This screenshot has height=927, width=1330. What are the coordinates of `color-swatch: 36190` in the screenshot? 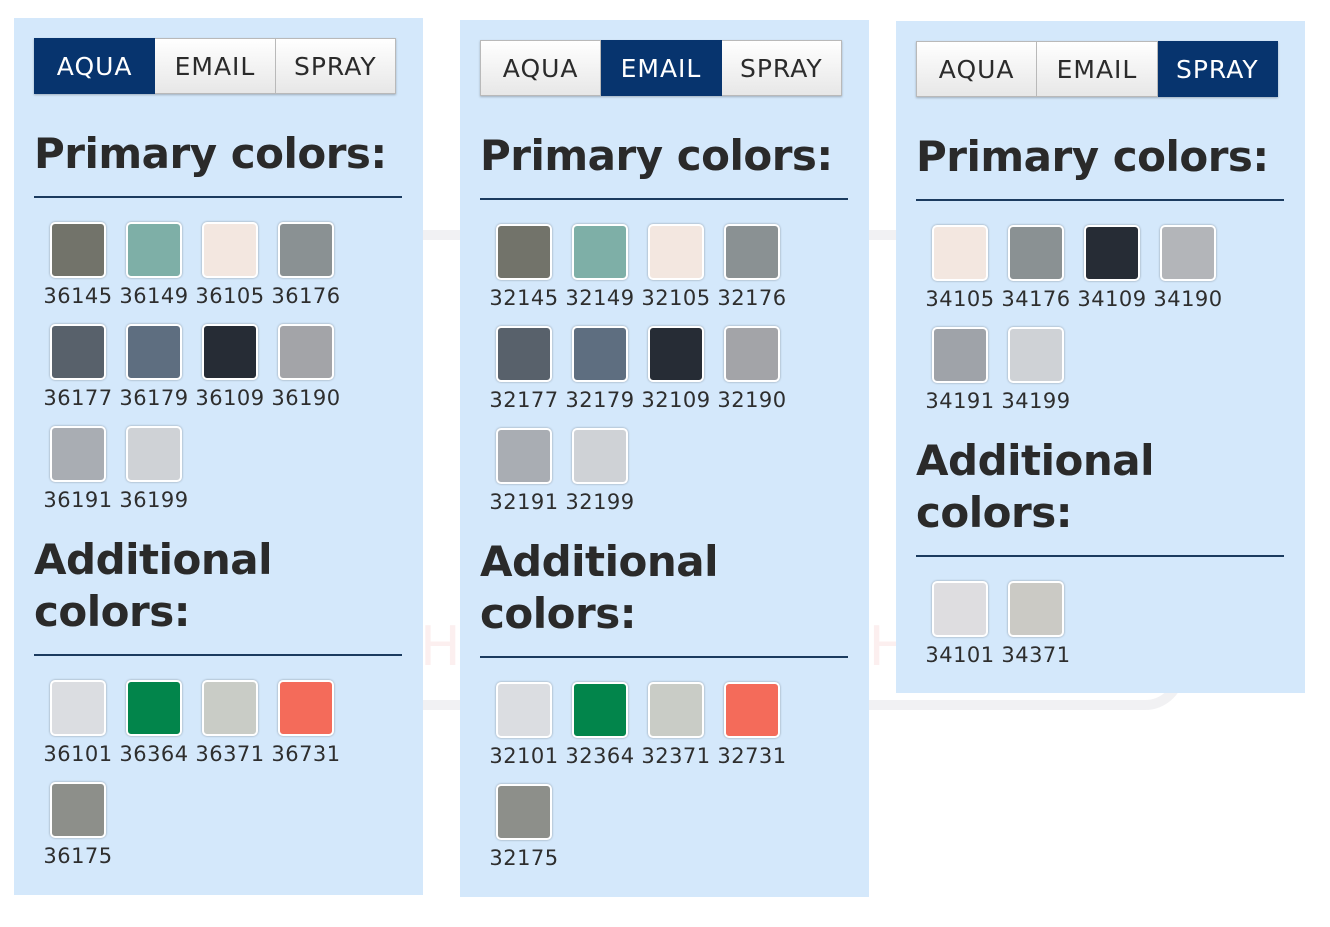 It's located at (306, 373).